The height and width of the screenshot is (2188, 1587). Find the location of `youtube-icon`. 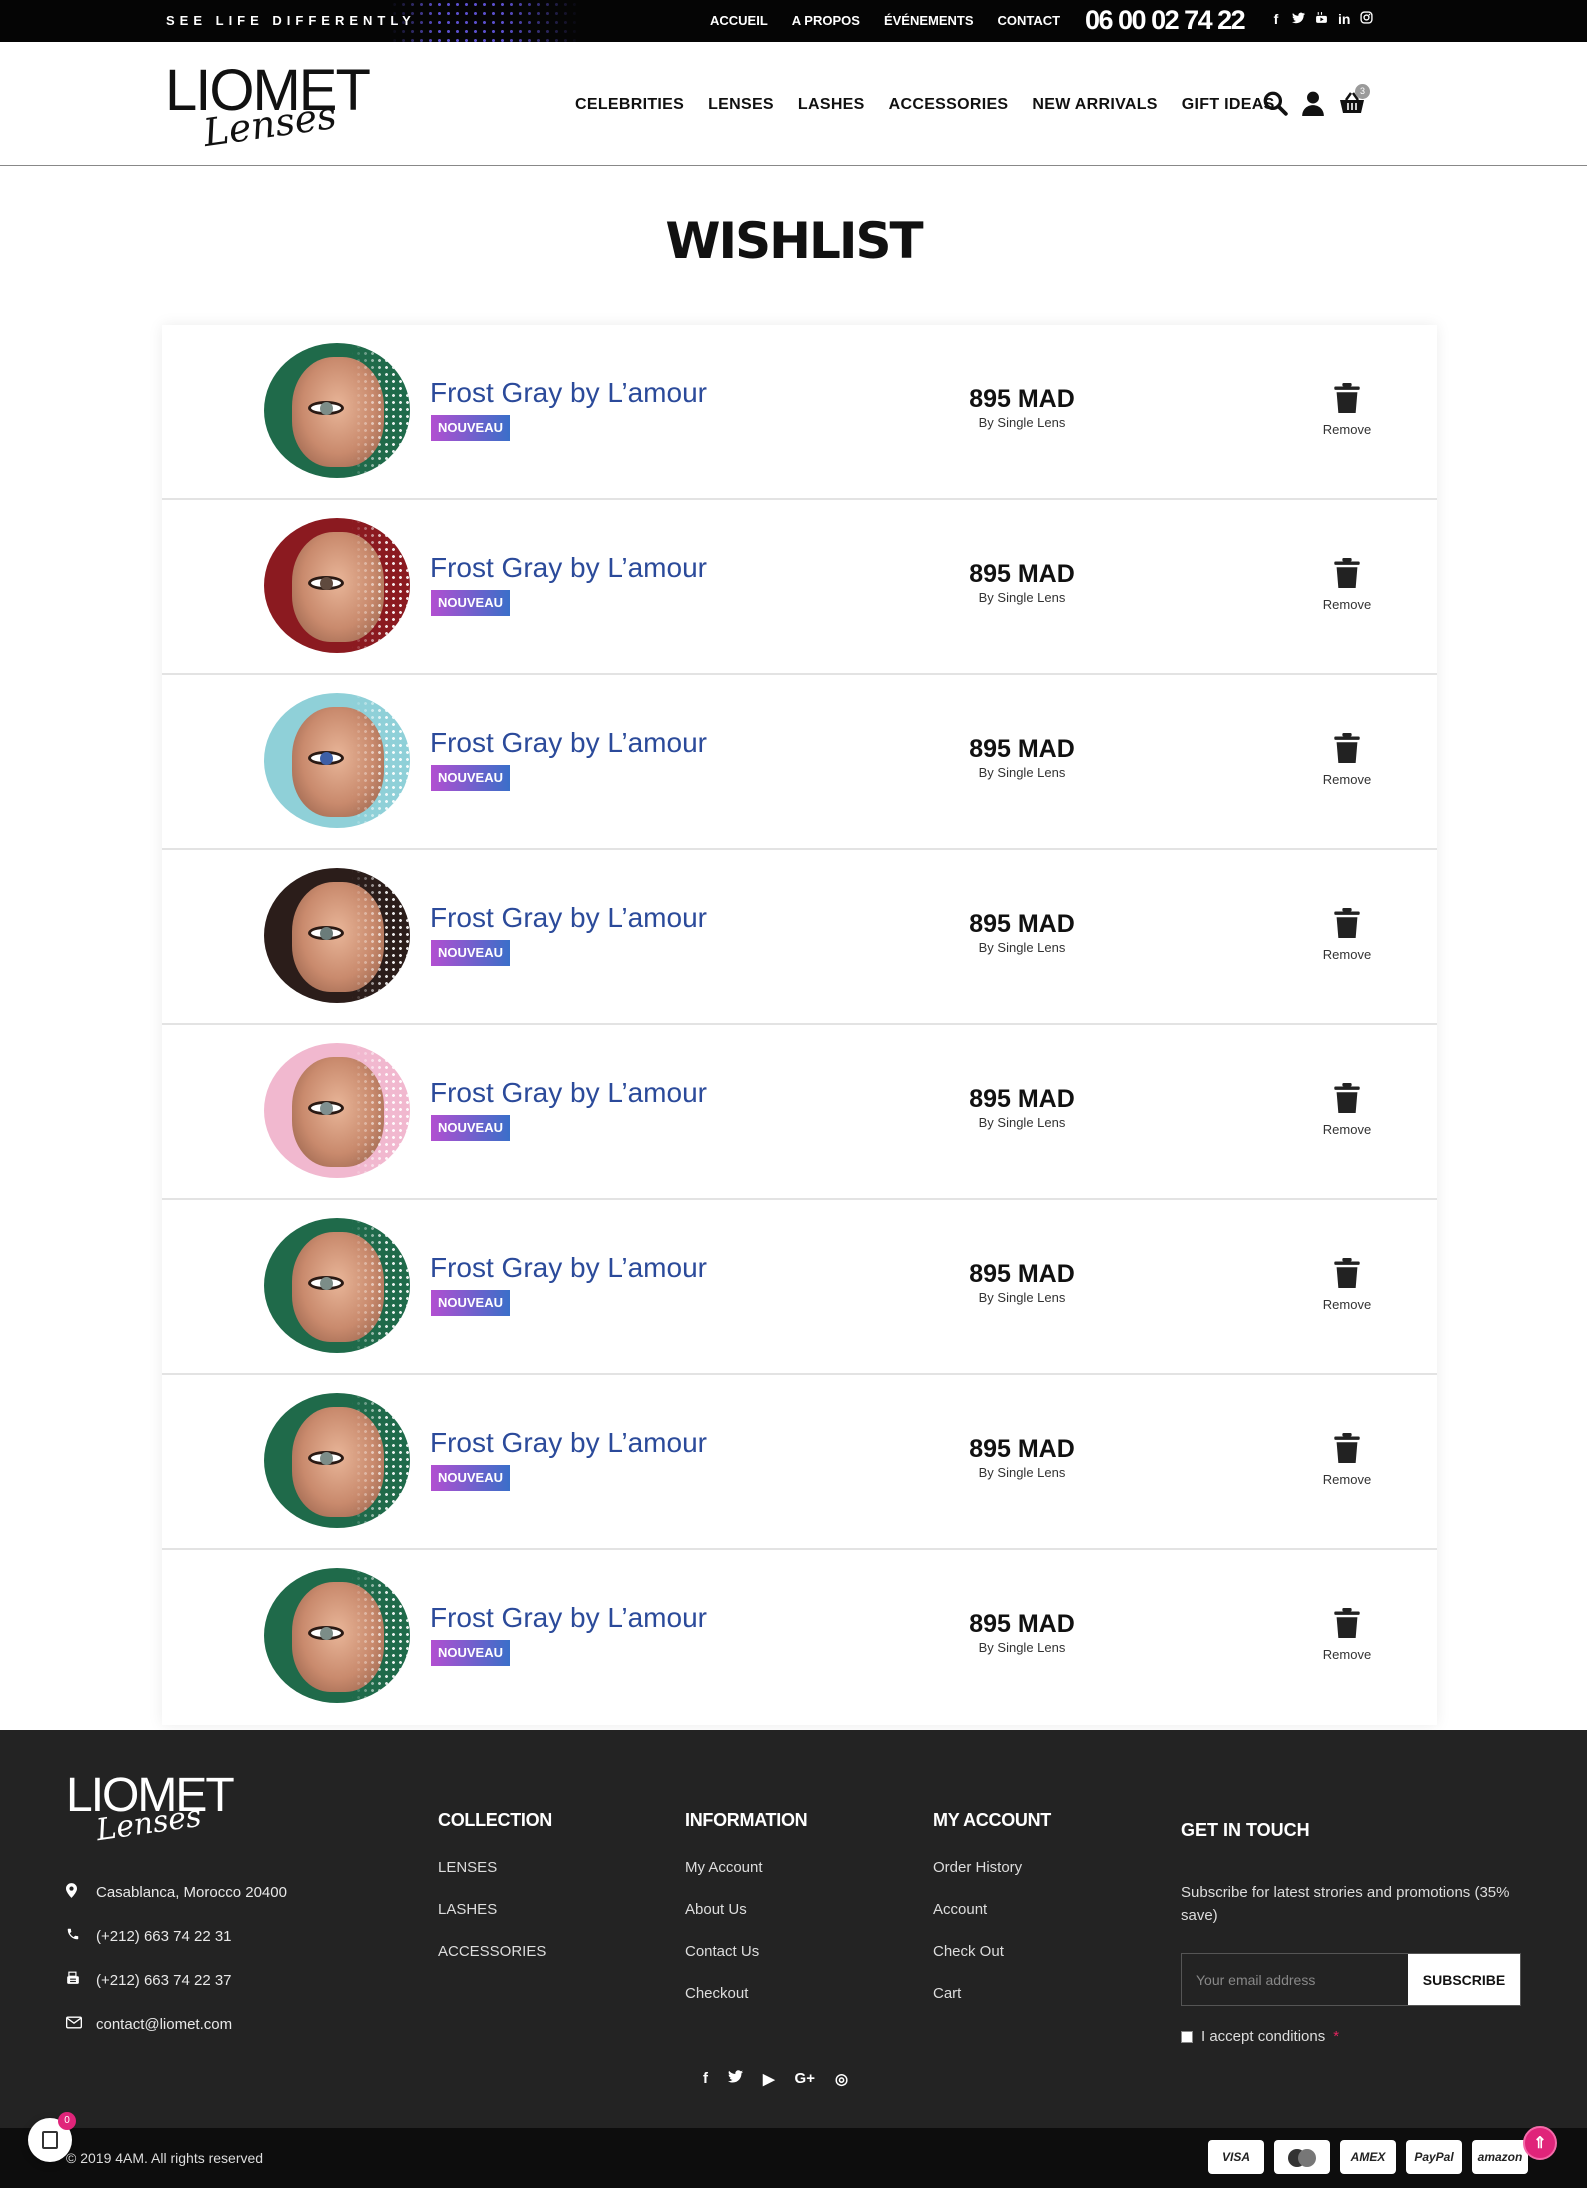

youtube-icon is located at coordinates (1321, 19).